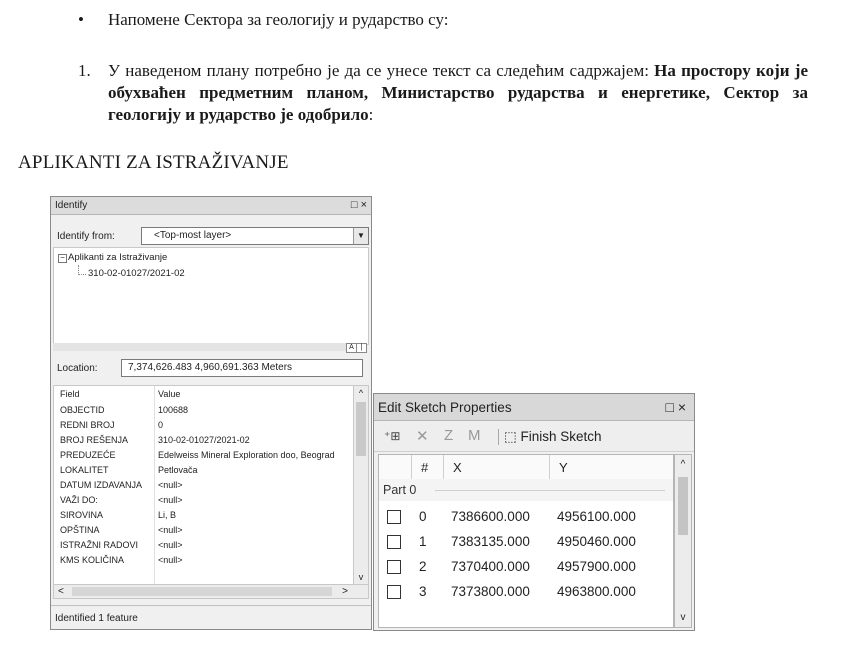 The height and width of the screenshot is (645, 863). Describe the element at coordinates (490, 591) in the screenshot. I see `vertex-x: 7373800.000` at that location.